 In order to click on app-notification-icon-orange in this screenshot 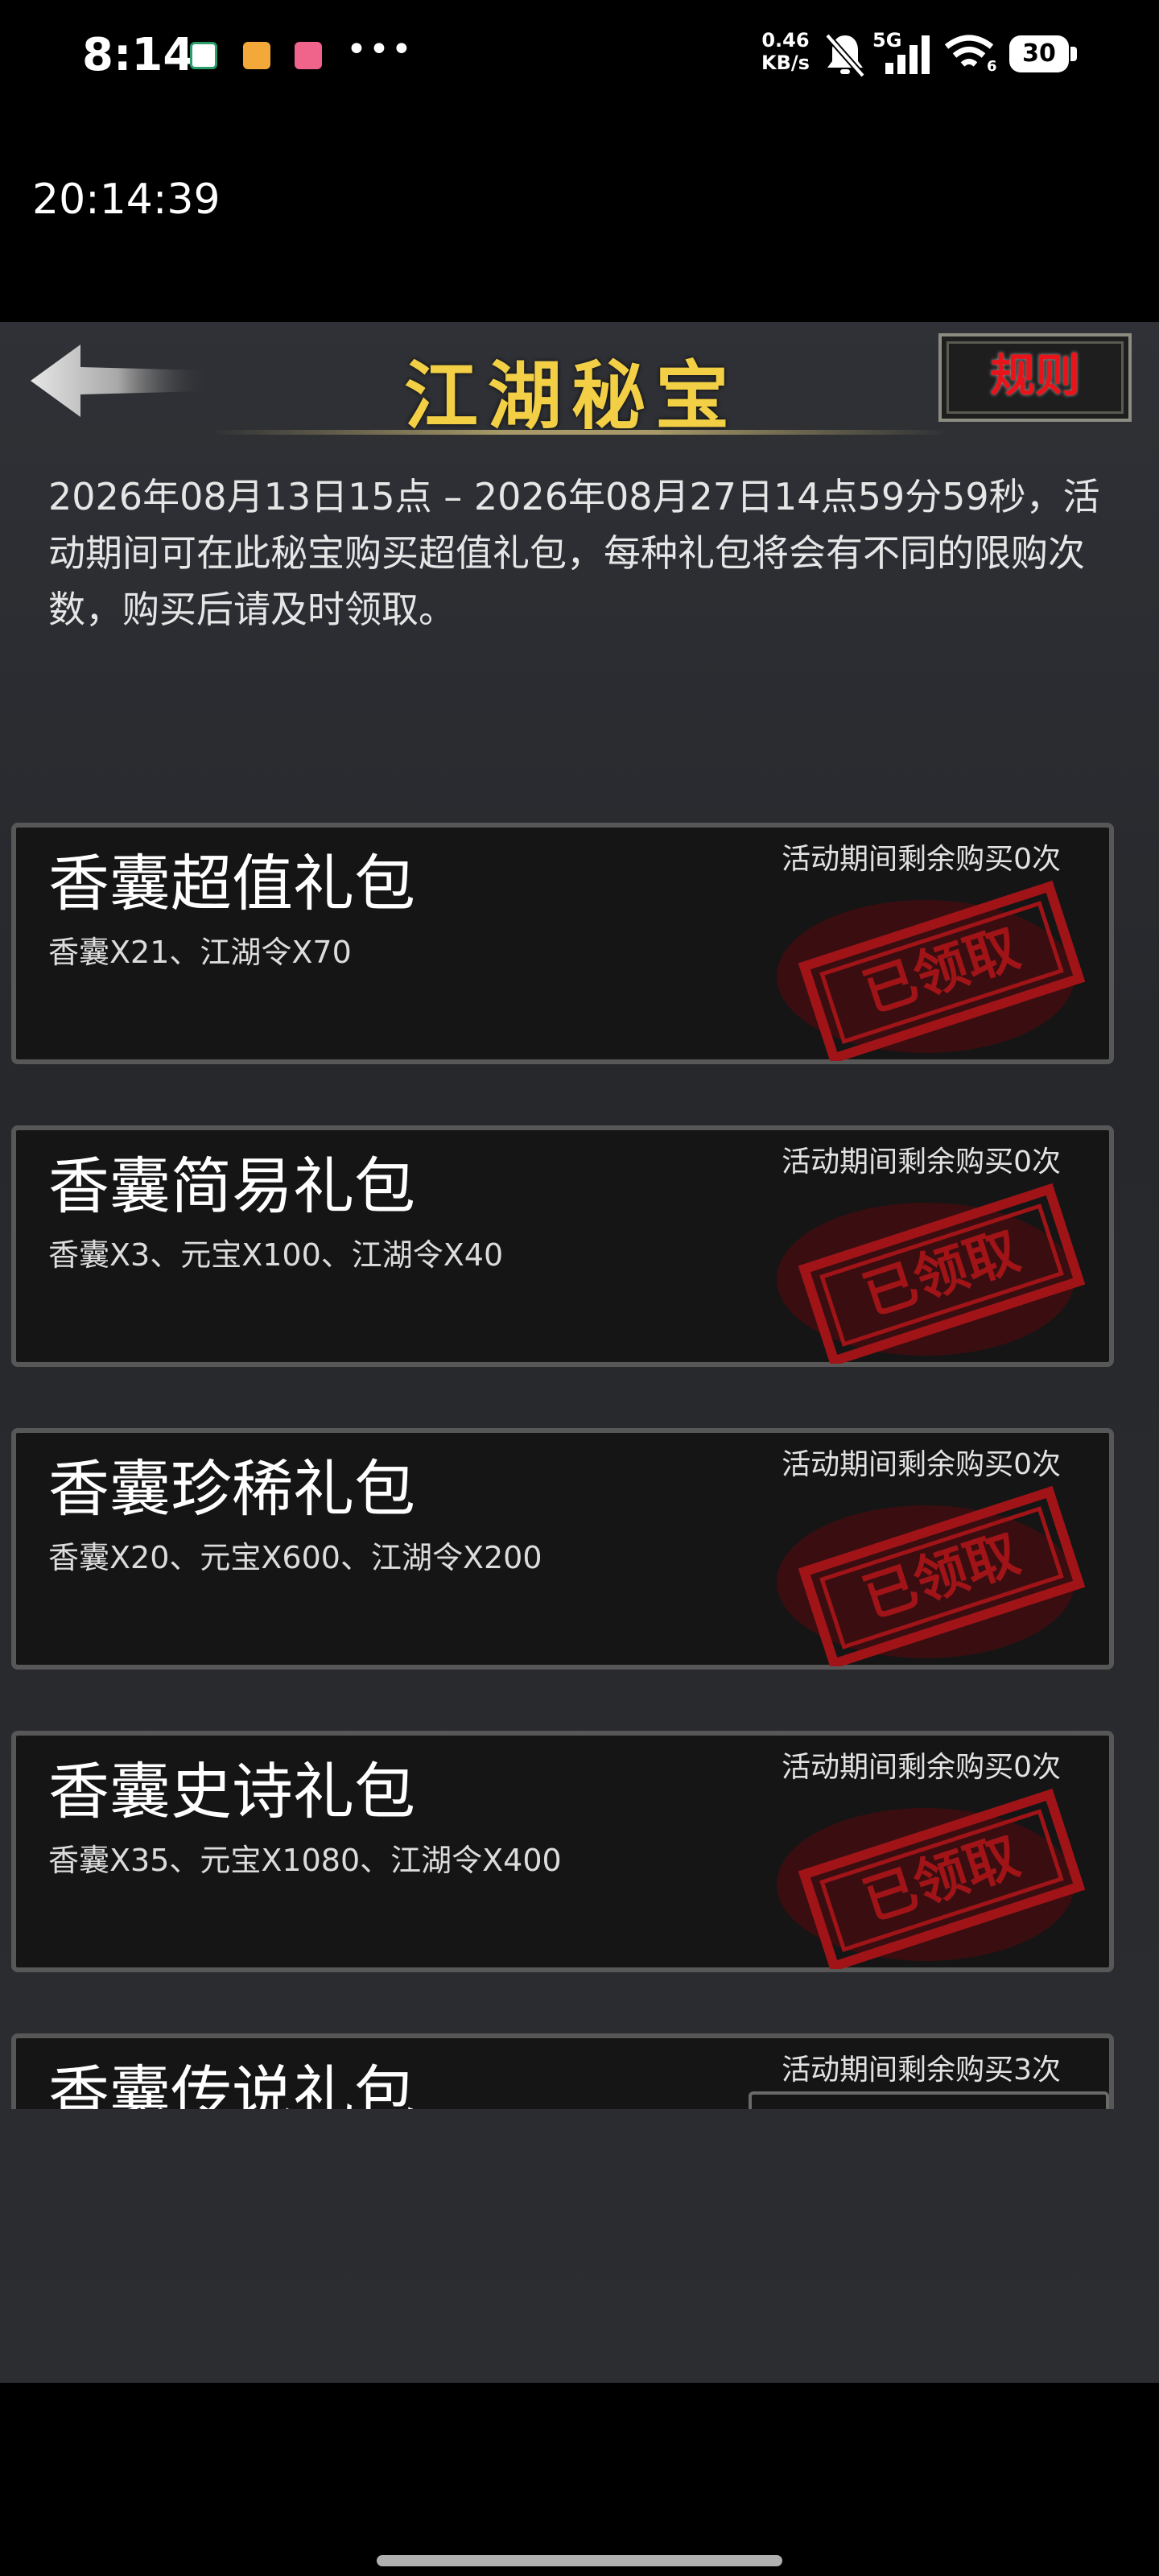, I will do `click(256, 55)`.